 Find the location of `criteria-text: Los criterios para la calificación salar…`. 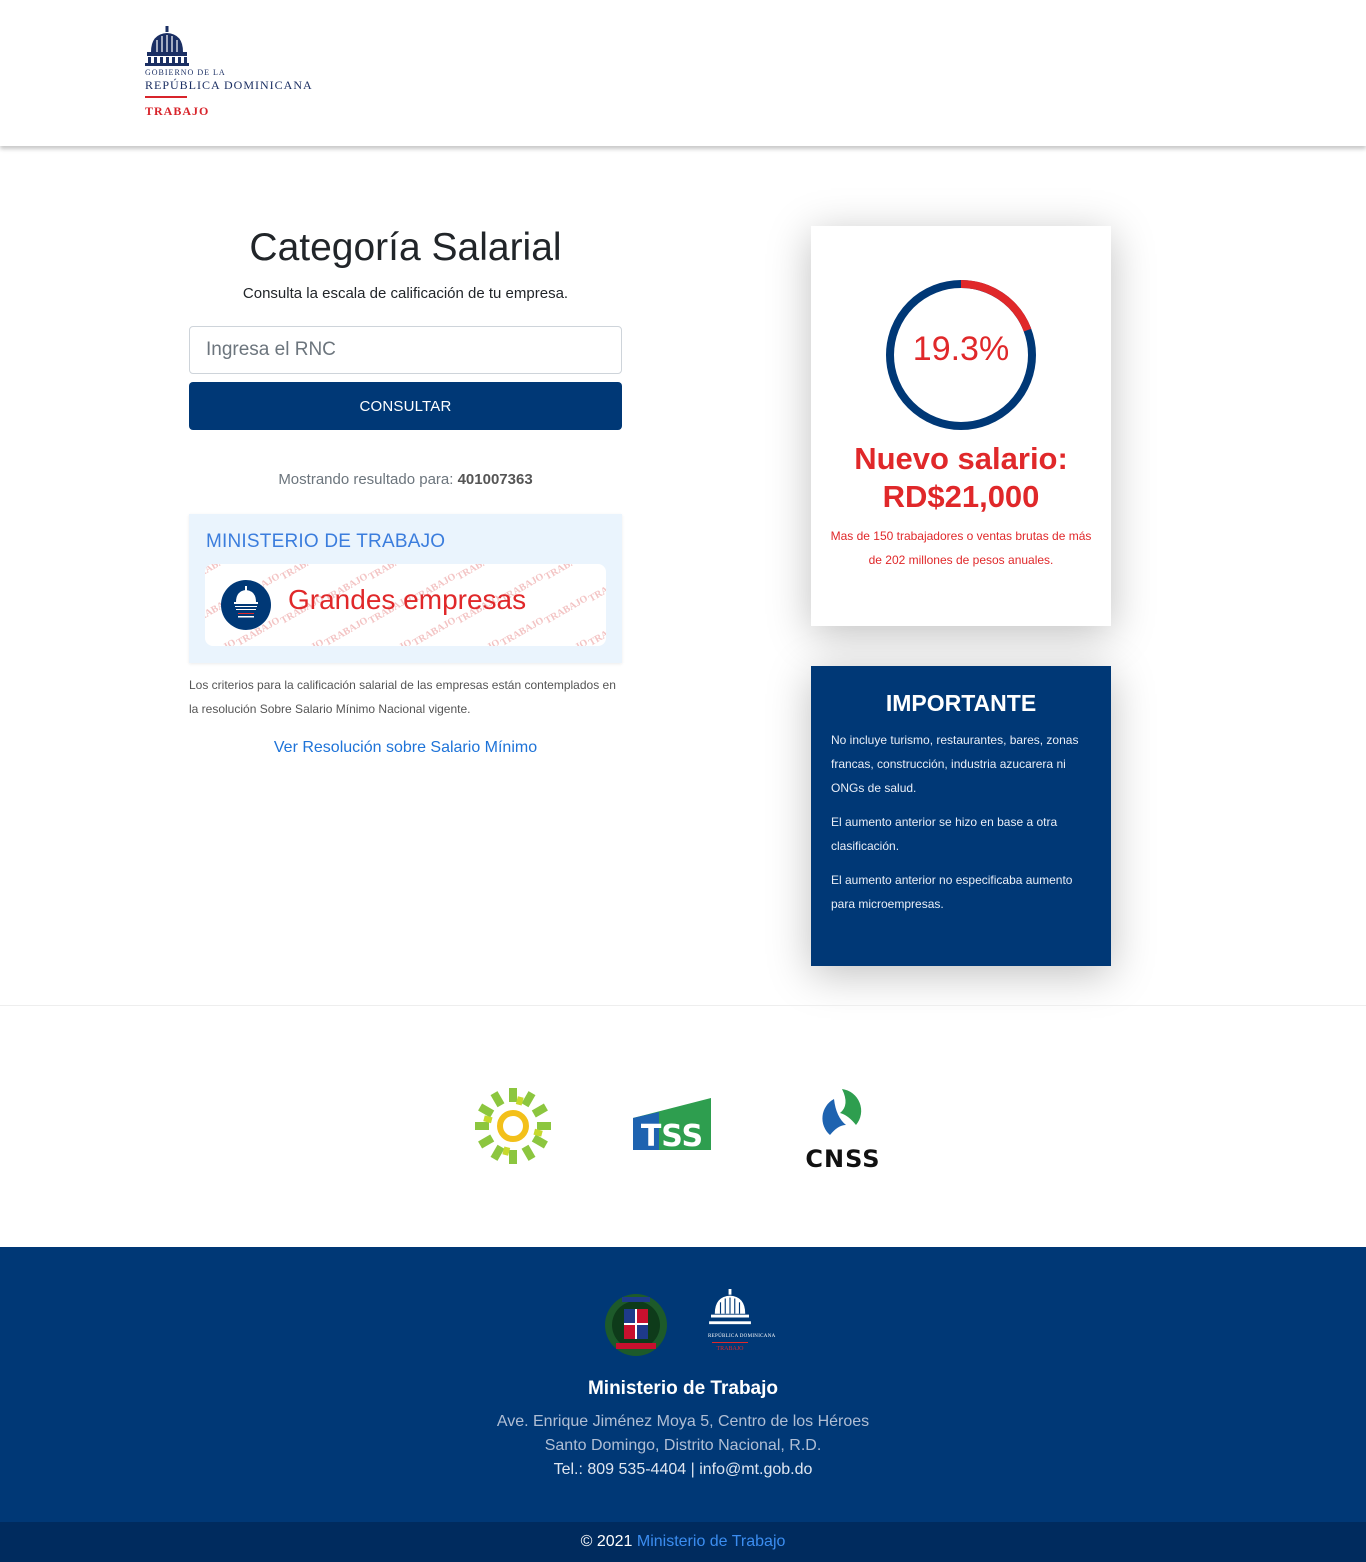

criteria-text: Los criterios para la calificación salar… is located at coordinates (402, 697).